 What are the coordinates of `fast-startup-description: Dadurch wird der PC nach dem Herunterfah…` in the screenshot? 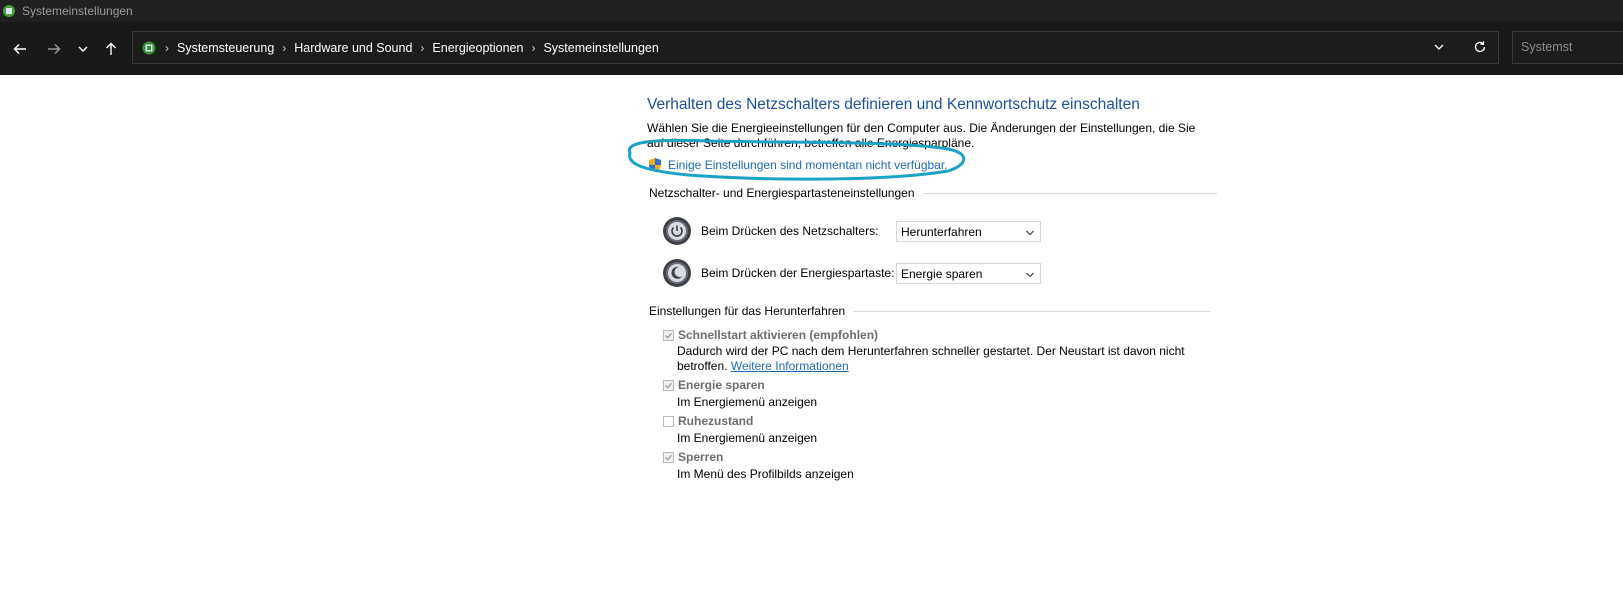 It's located at (931, 351).